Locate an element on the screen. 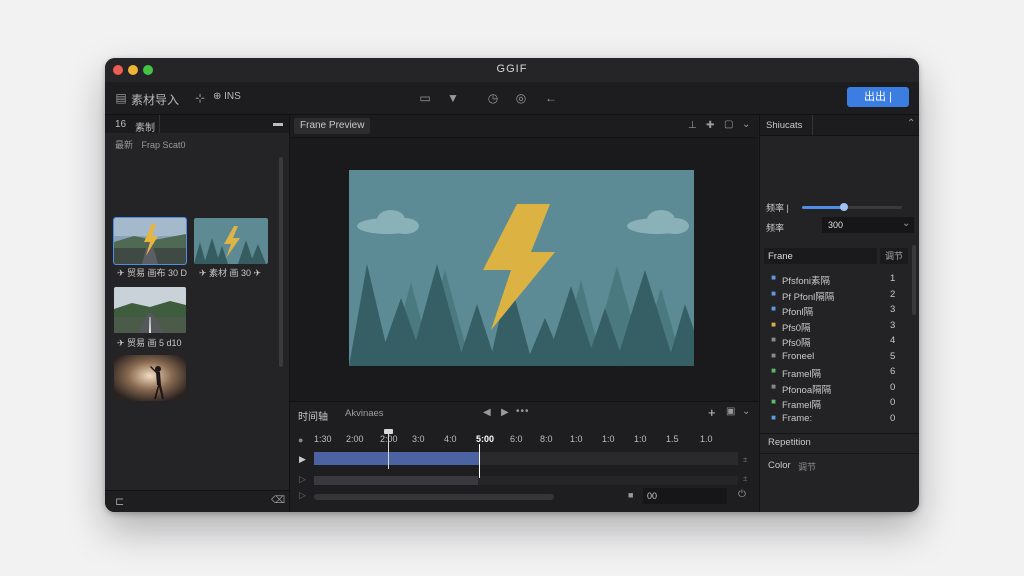  play-icon: ▶ is located at coordinates (505, 412).